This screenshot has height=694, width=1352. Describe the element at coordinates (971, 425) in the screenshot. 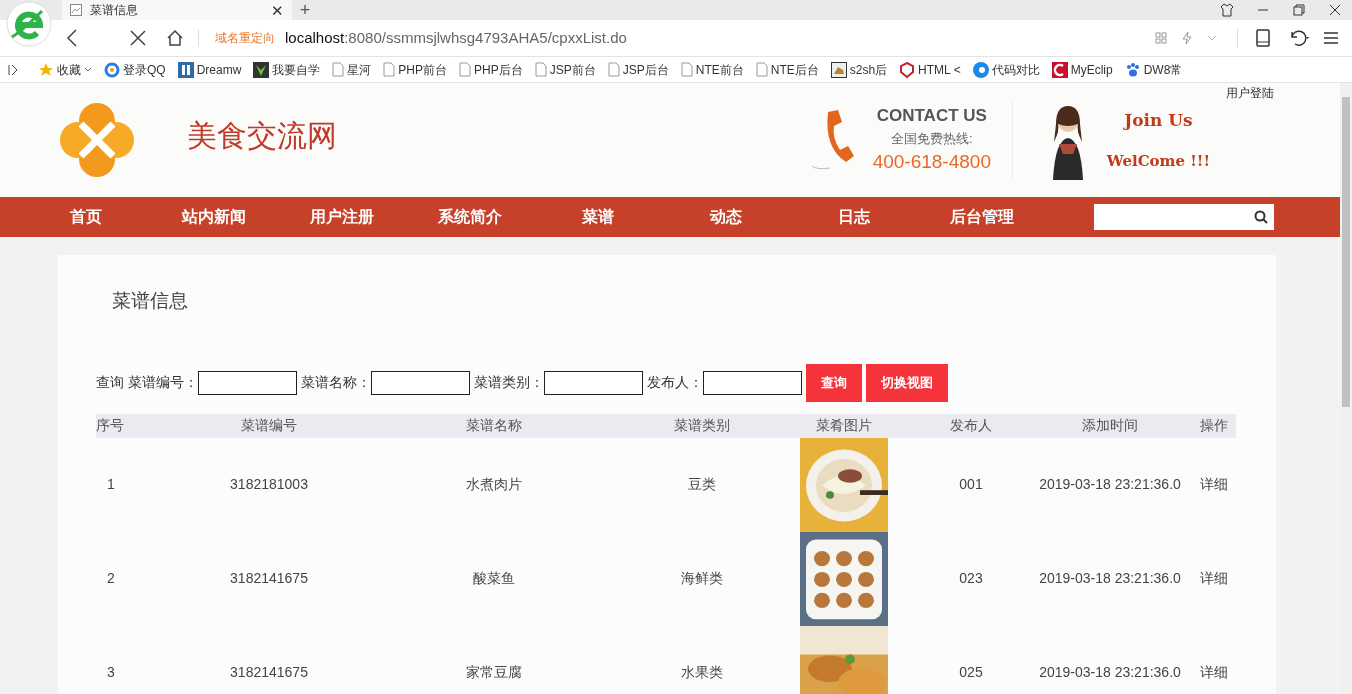

I see `column-header: 发布人` at that location.